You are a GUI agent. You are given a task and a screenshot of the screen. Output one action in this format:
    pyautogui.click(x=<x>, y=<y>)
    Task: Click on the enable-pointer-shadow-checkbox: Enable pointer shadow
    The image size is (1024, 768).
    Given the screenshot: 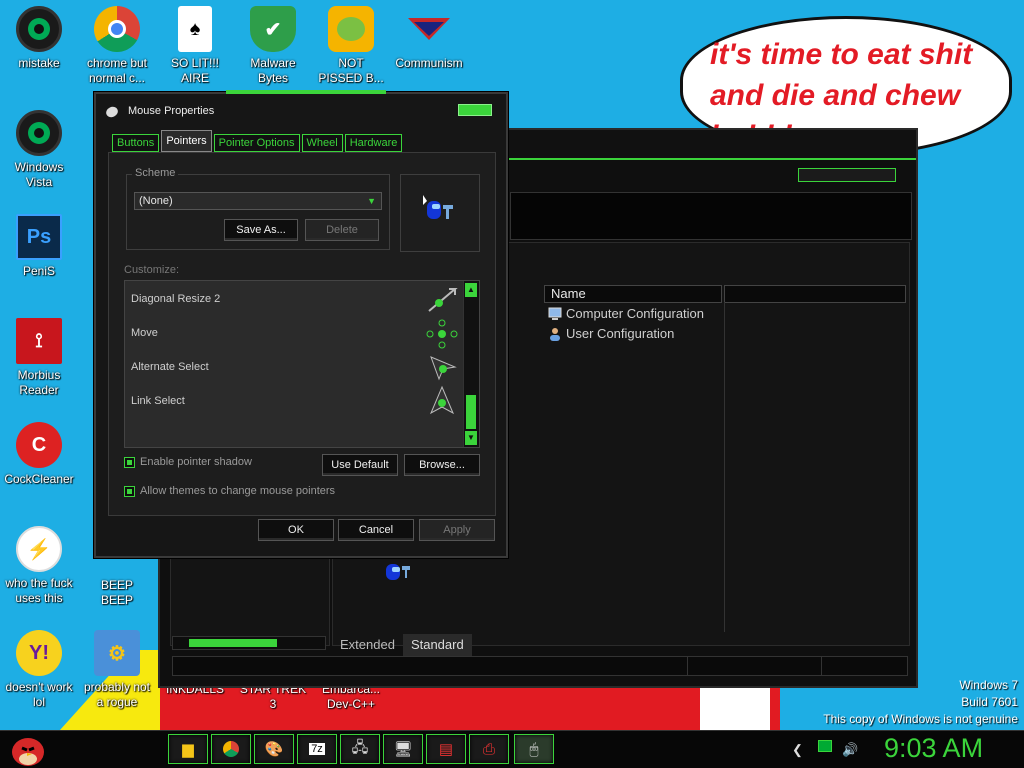 What is the action you would take?
    pyautogui.click(x=188, y=462)
    